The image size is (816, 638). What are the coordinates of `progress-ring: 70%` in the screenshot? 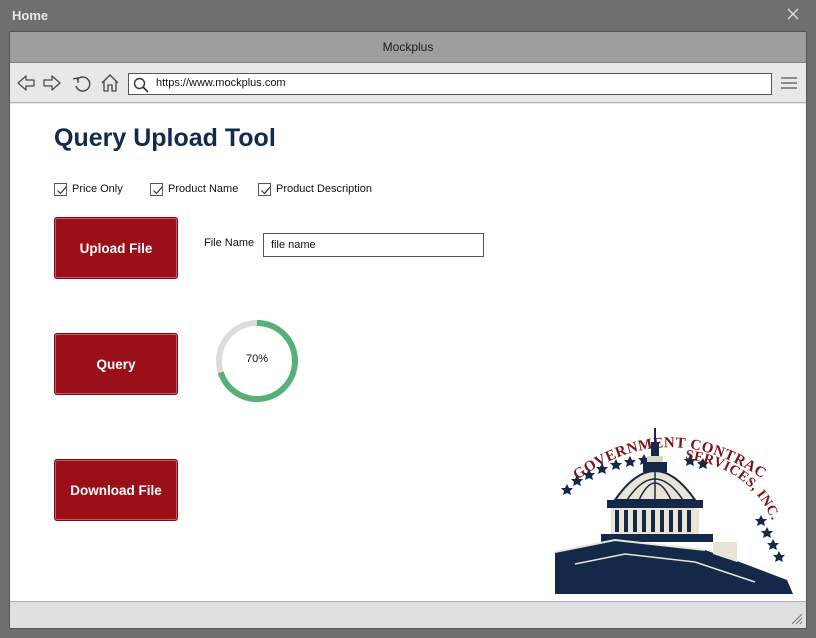 It's located at (257, 361).